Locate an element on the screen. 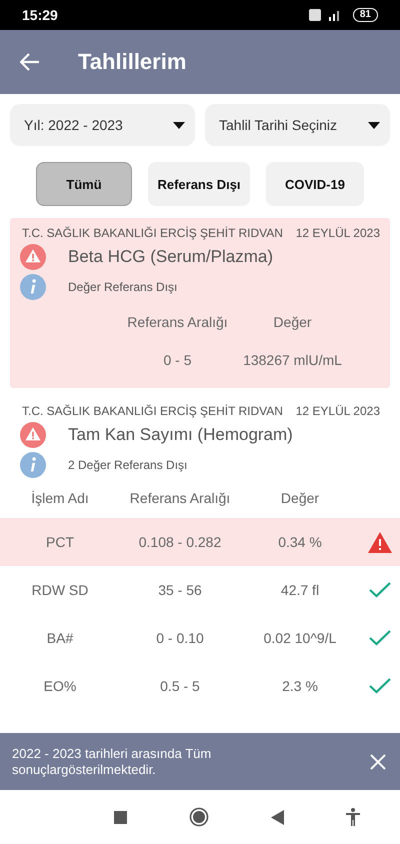  dropdown: Tahlil Tarihi Seçiniz is located at coordinates (297, 125).